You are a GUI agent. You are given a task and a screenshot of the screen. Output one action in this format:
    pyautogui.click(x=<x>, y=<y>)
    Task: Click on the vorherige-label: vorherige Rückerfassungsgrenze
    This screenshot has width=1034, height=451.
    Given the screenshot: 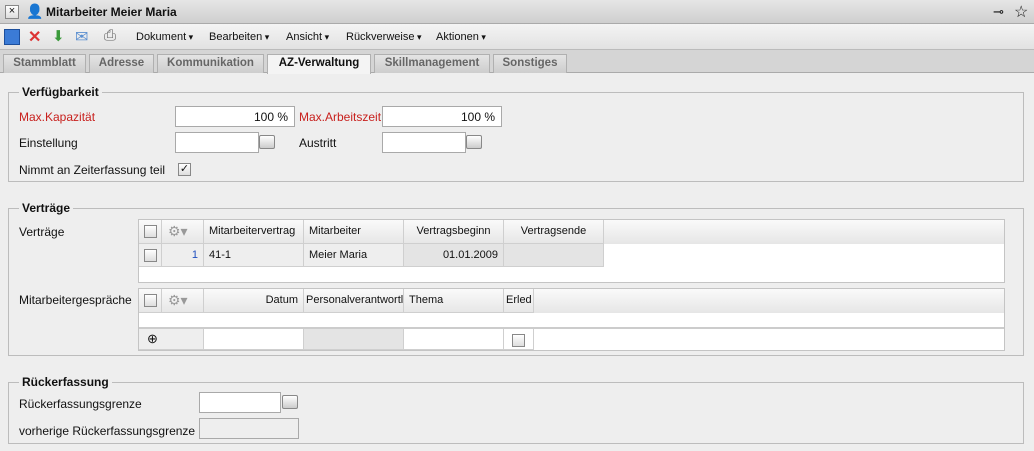 What is the action you would take?
    pyautogui.click(x=107, y=431)
    